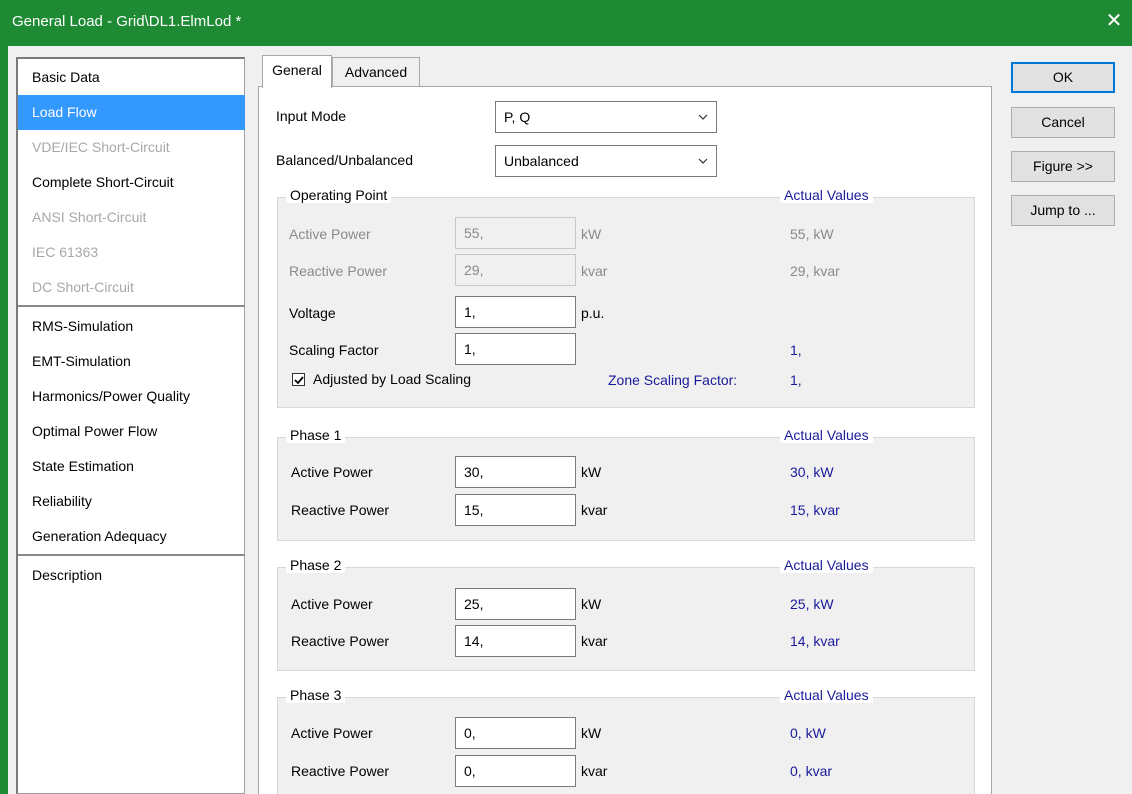 This screenshot has width=1132, height=794. Describe the element at coordinates (515, 733) in the screenshot. I see `phase-3-active-power-field: 0,` at that location.